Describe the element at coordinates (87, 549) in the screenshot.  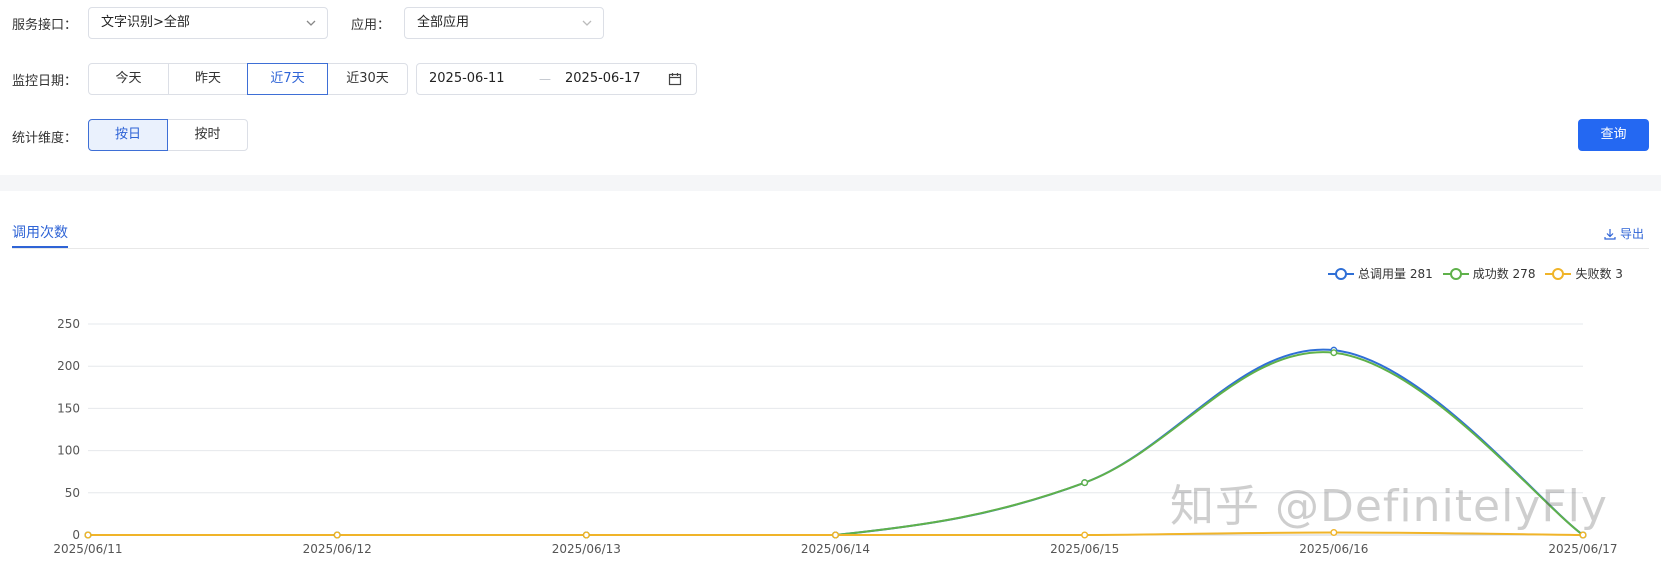
I see `x-tick-label: 2025/06/11` at that location.